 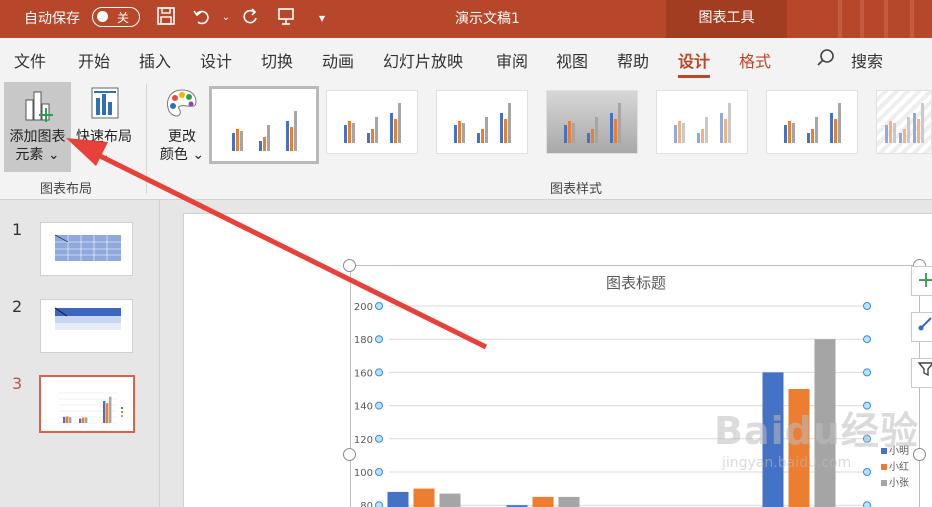 I want to click on watermark: Baidu经验 jingyan.baidu.com, so click(x=823, y=450).